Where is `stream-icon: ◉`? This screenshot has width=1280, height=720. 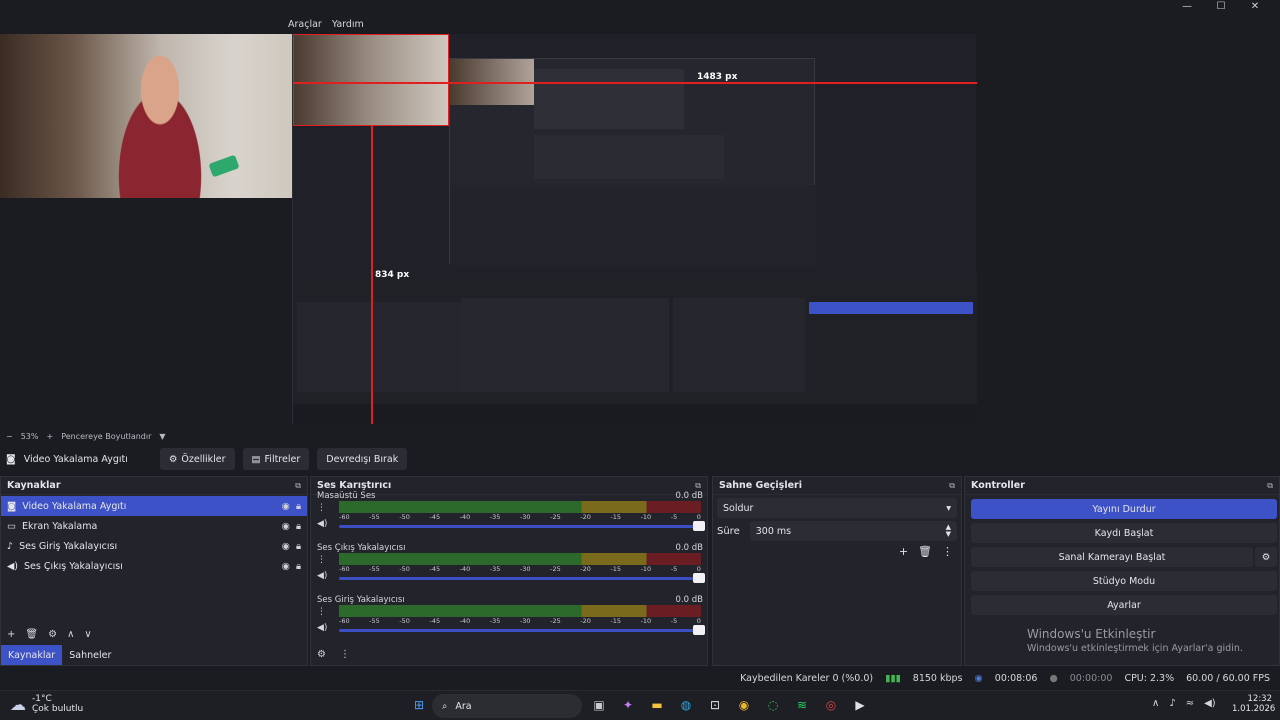
stream-icon: ◉ is located at coordinates (978, 678).